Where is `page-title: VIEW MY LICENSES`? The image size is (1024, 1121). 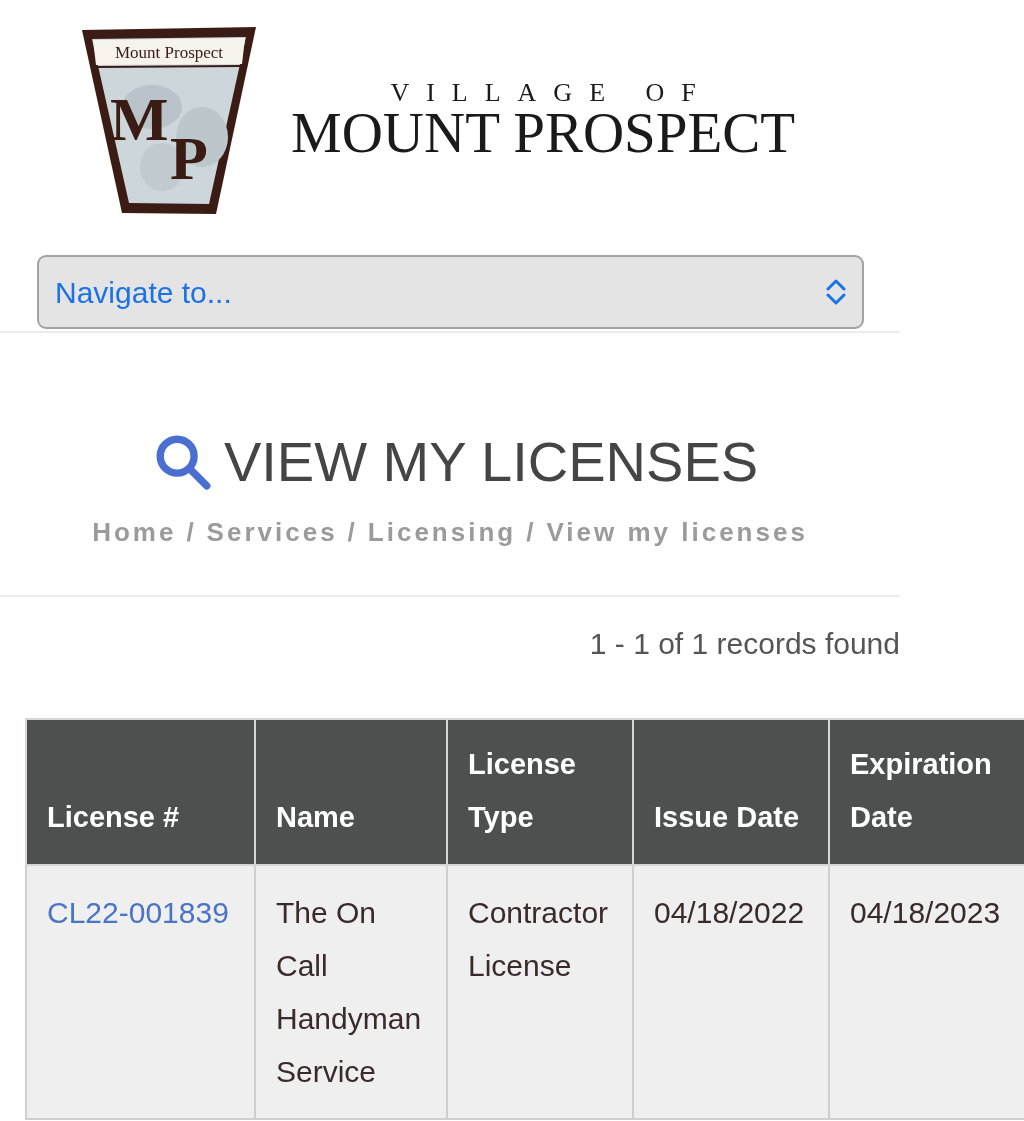
page-title: VIEW MY LICENSES is located at coordinates (491, 462).